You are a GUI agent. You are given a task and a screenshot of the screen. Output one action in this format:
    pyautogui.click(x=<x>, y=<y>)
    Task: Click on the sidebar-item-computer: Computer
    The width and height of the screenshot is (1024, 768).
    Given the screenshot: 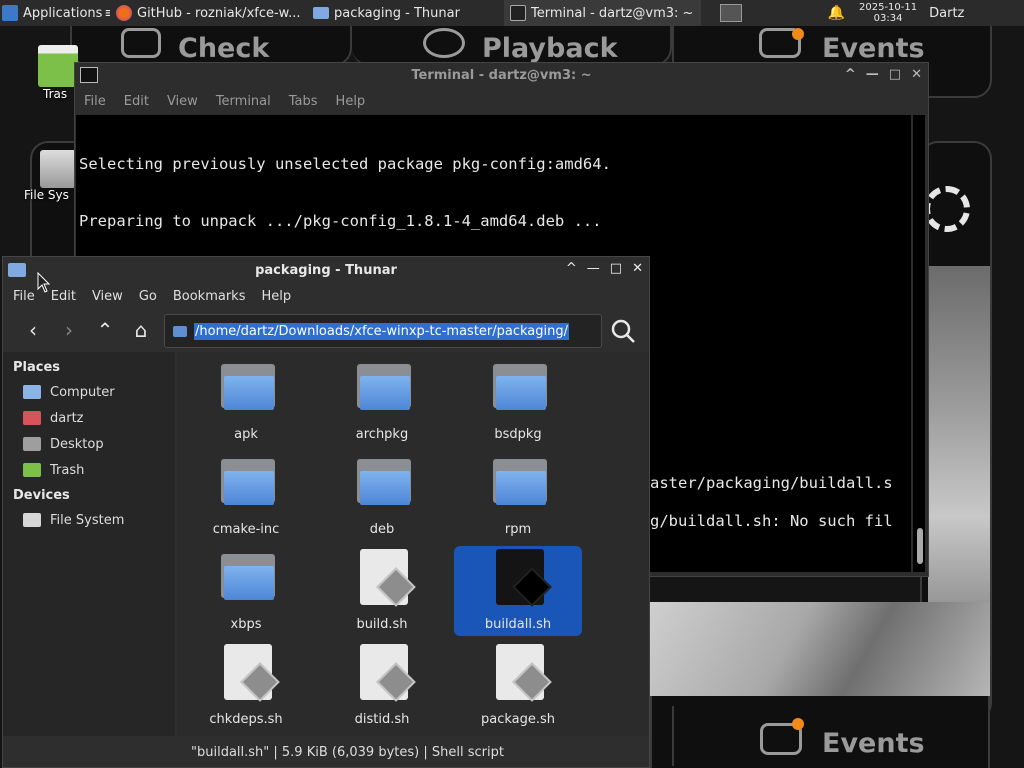 What is the action you would take?
    pyautogui.click(x=89, y=392)
    